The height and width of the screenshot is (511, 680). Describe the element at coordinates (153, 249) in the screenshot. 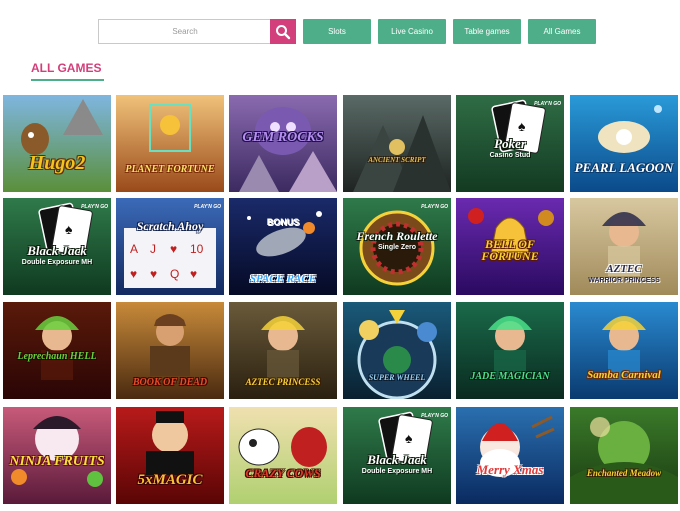

I see `svg-text: J` at that location.